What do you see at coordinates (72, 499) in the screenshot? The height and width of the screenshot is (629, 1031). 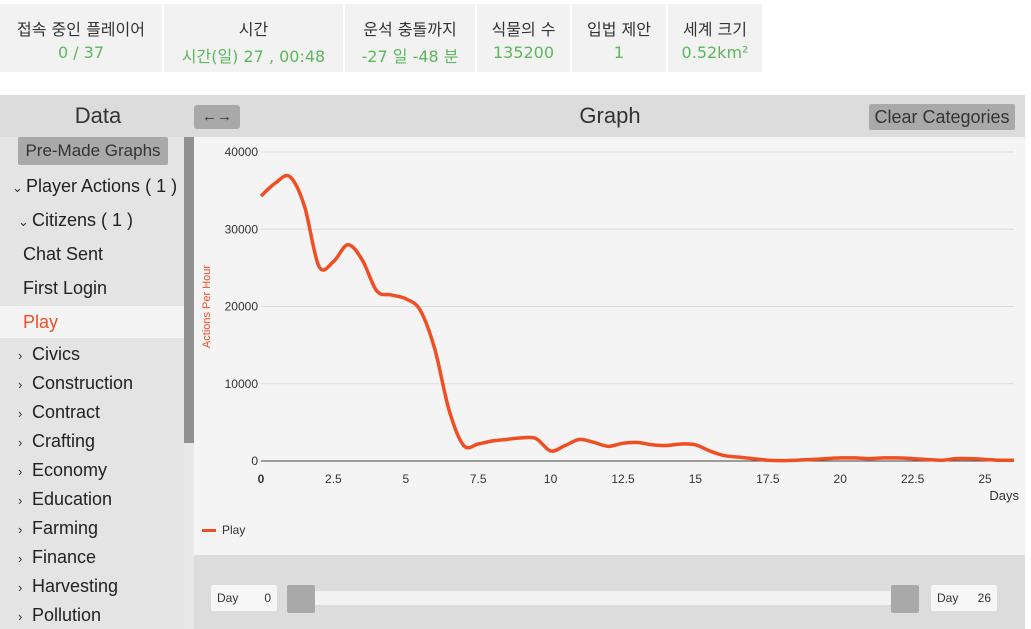 I see `sidebar-item-label: Education` at bounding box center [72, 499].